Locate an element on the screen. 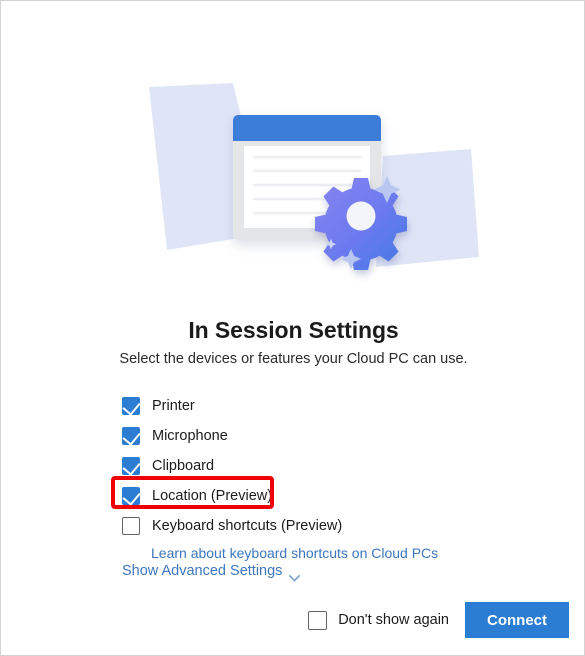 The width and height of the screenshot is (585, 656). option-row-printer: Printer is located at coordinates (322, 406).